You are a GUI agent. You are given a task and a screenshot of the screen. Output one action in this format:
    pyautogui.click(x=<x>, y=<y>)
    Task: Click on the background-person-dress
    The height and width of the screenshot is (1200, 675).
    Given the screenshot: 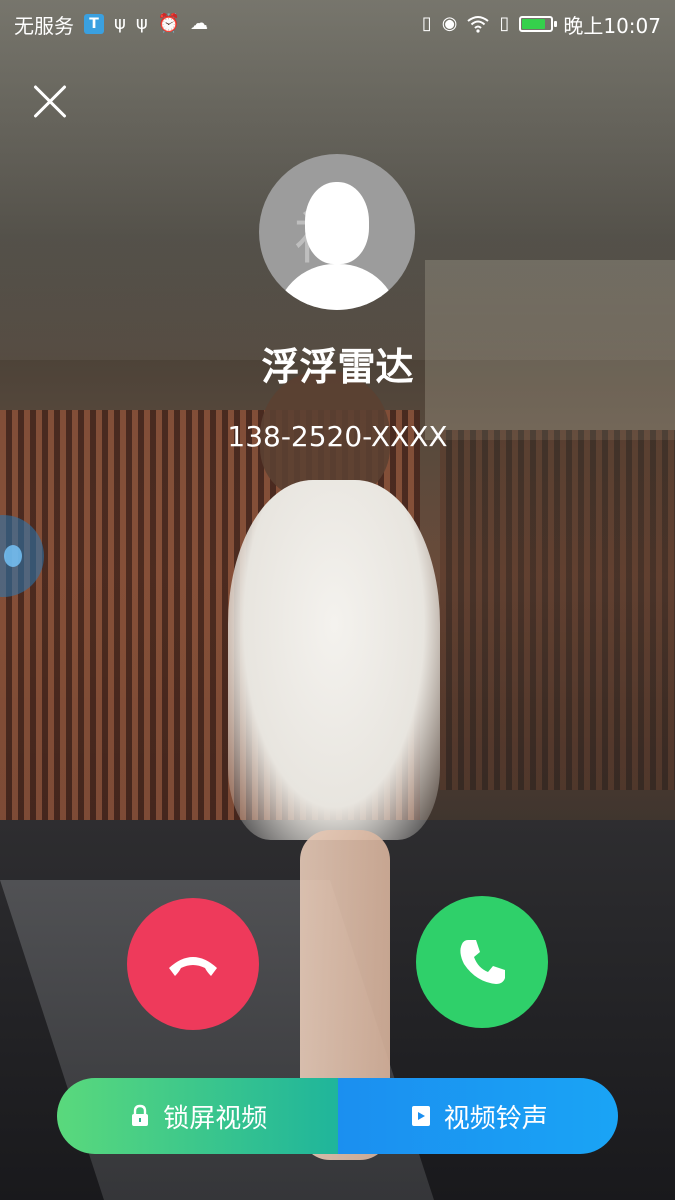 What is the action you would take?
    pyautogui.click(x=334, y=660)
    